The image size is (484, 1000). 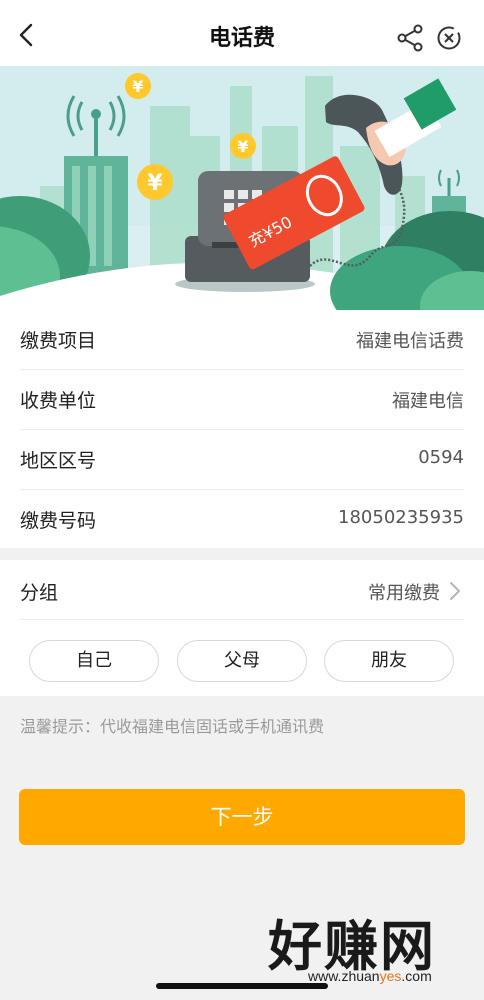 What do you see at coordinates (428, 401) in the screenshot?
I see `info-value: 福建电信` at bounding box center [428, 401].